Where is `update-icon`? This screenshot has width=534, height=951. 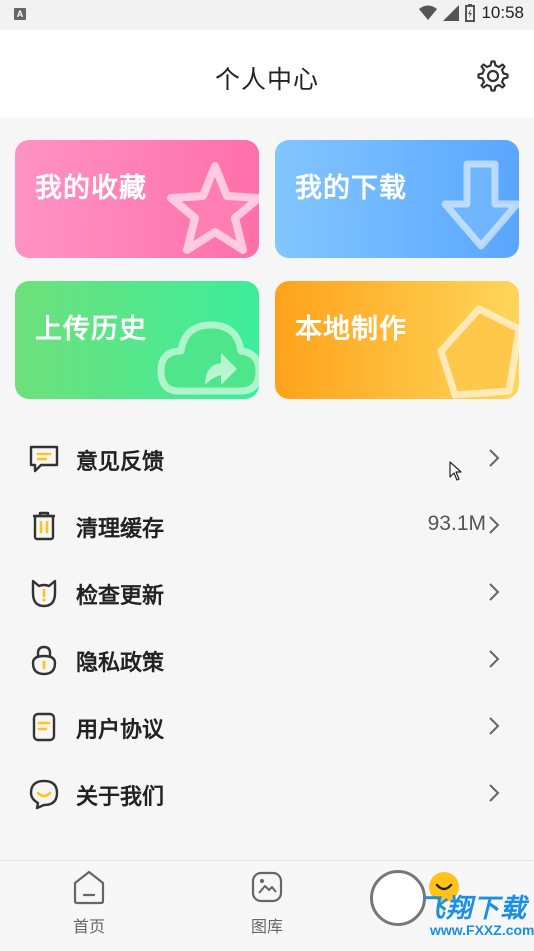 update-icon is located at coordinates (44, 593).